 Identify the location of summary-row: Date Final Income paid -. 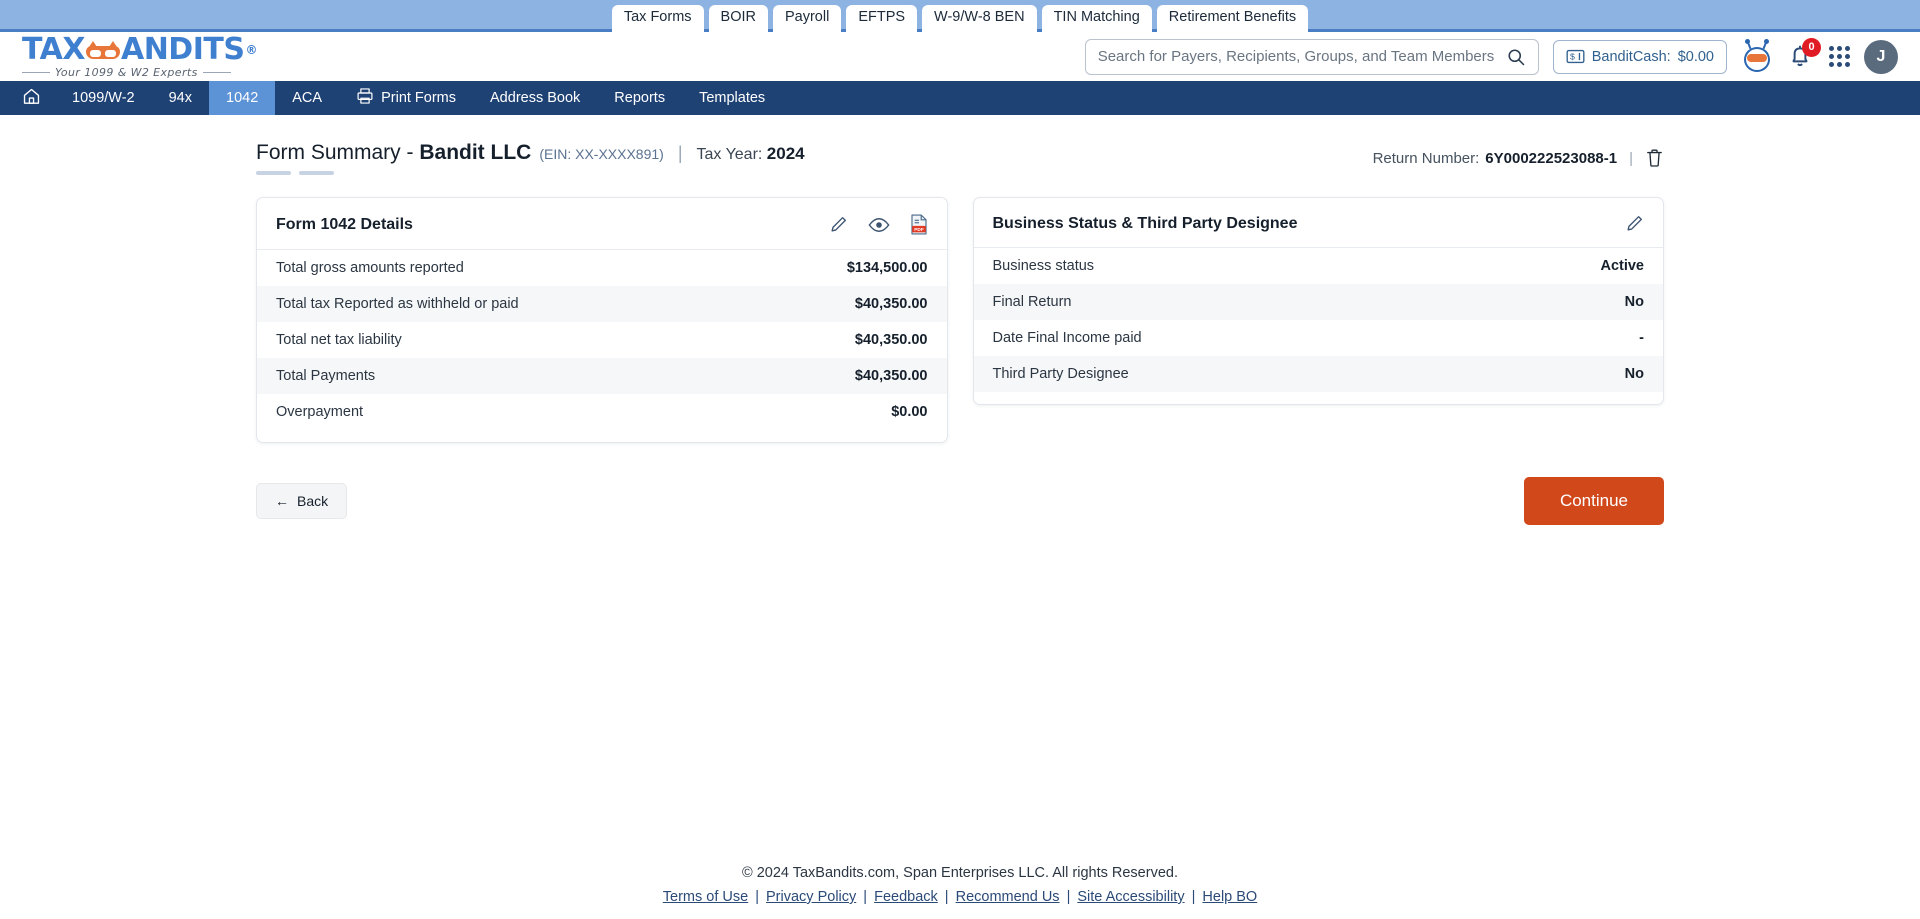
(1319, 338).